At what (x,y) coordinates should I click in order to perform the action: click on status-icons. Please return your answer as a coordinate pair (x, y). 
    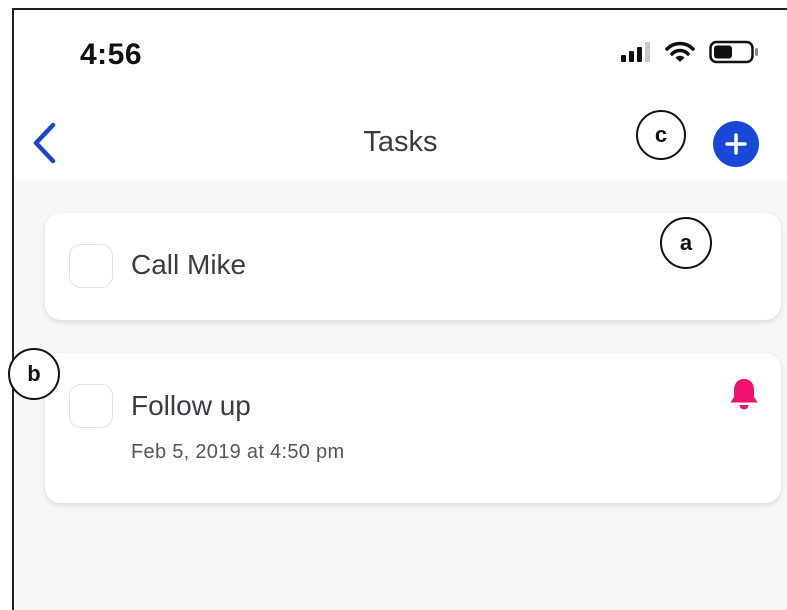
    Looking at the image, I should click on (690, 54).